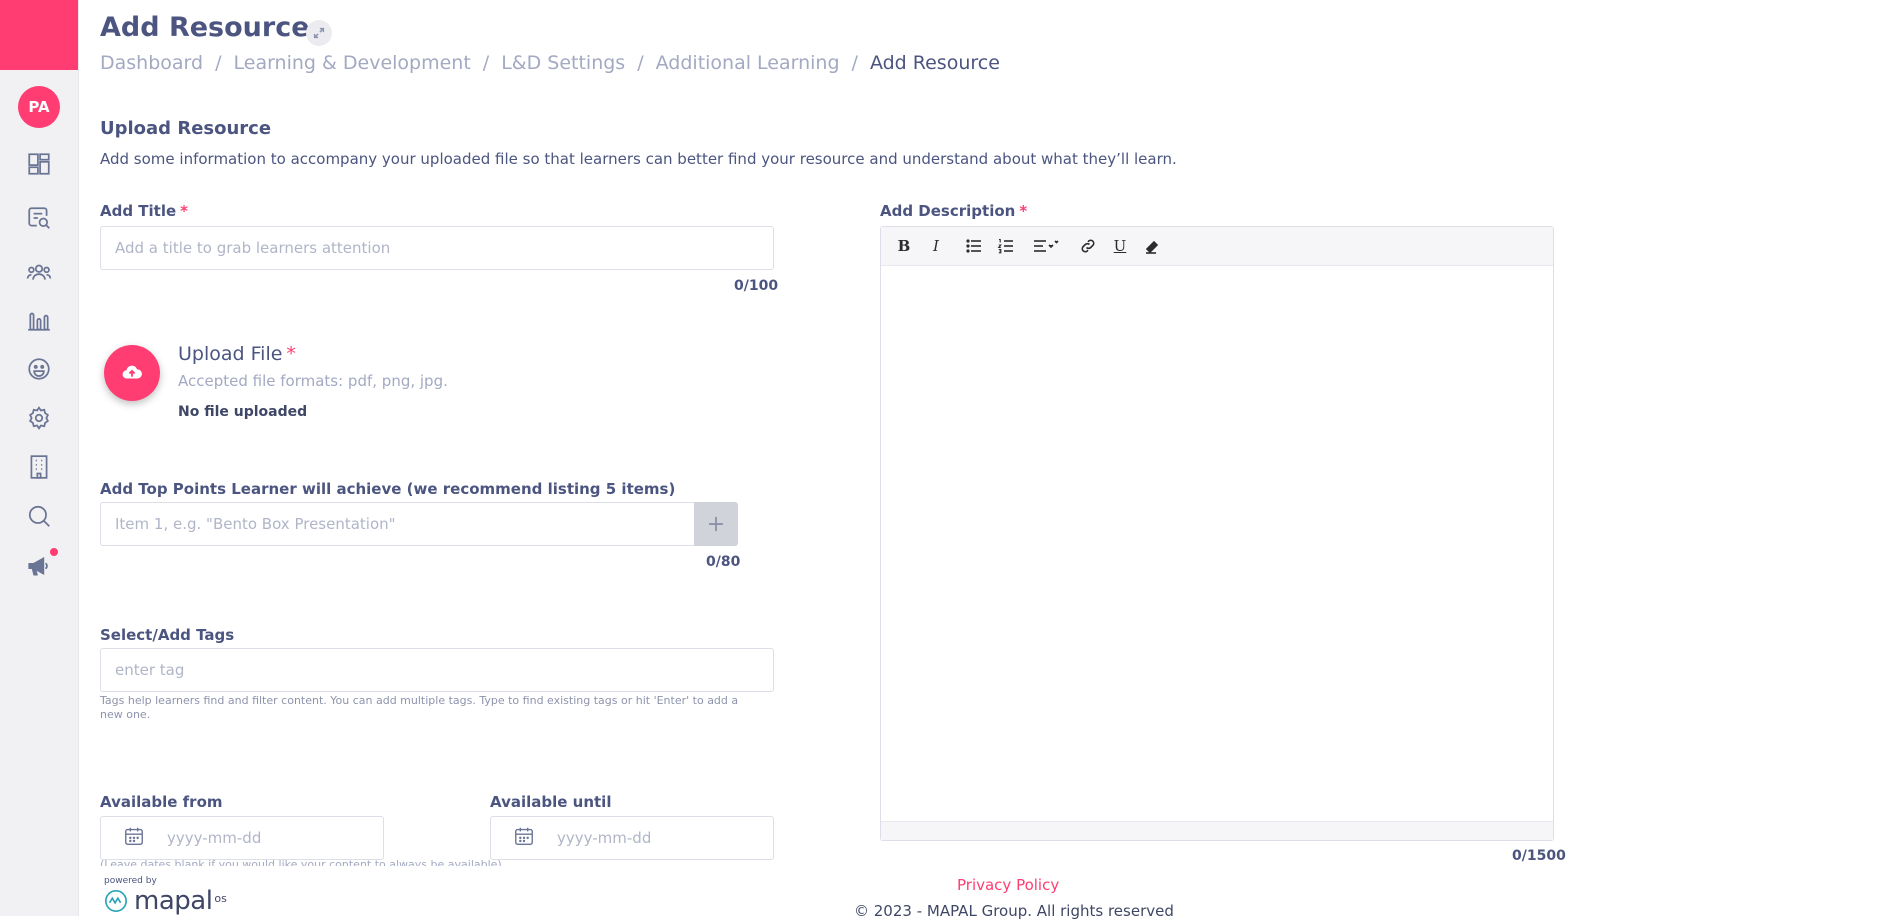 This screenshot has height=920, width=1900. What do you see at coordinates (313, 381) in the screenshot?
I see `upload-formats: Accepted file formats: pdf, png, jpg.` at bounding box center [313, 381].